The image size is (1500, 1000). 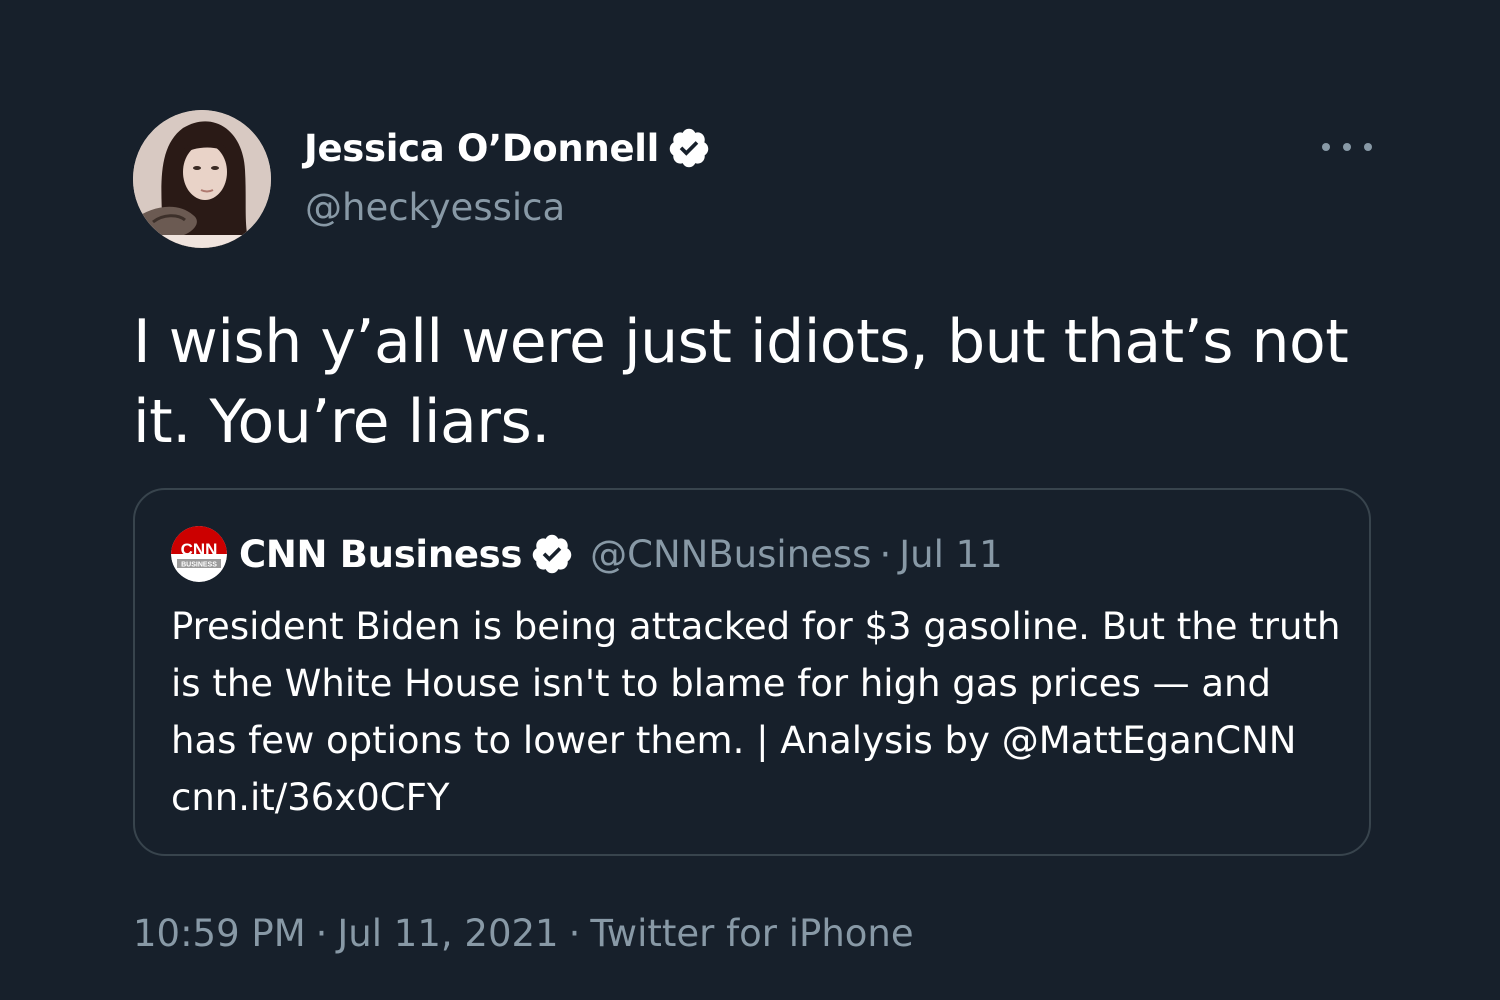 What do you see at coordinates (950, 554) in the screenshot?
I see `quoted-tweet-date: Jul 11` at bounding box center [950, 554].